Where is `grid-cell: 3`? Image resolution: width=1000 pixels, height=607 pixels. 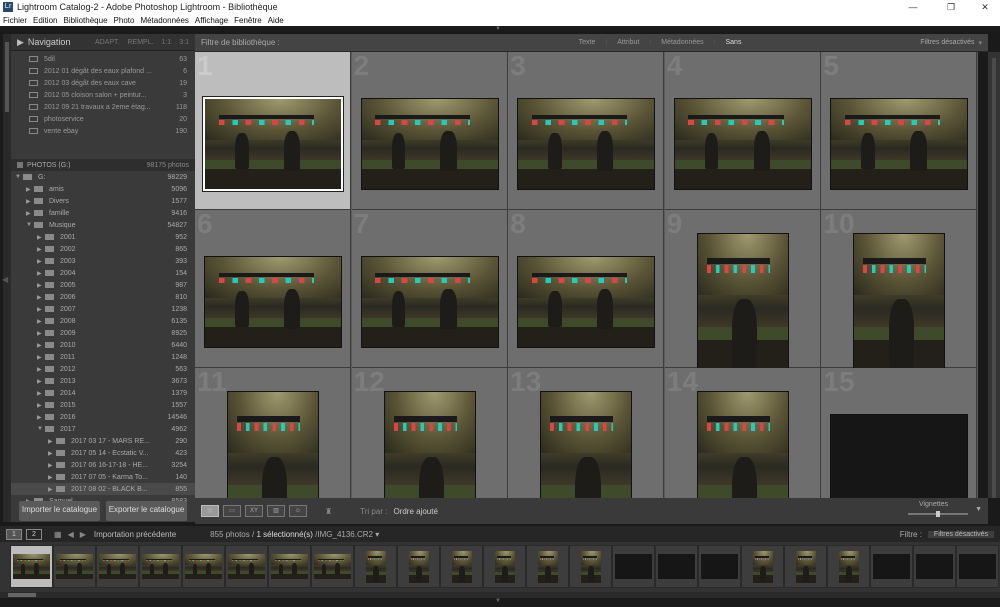 grid-cell: 3 is located at coordinates (586, 131).